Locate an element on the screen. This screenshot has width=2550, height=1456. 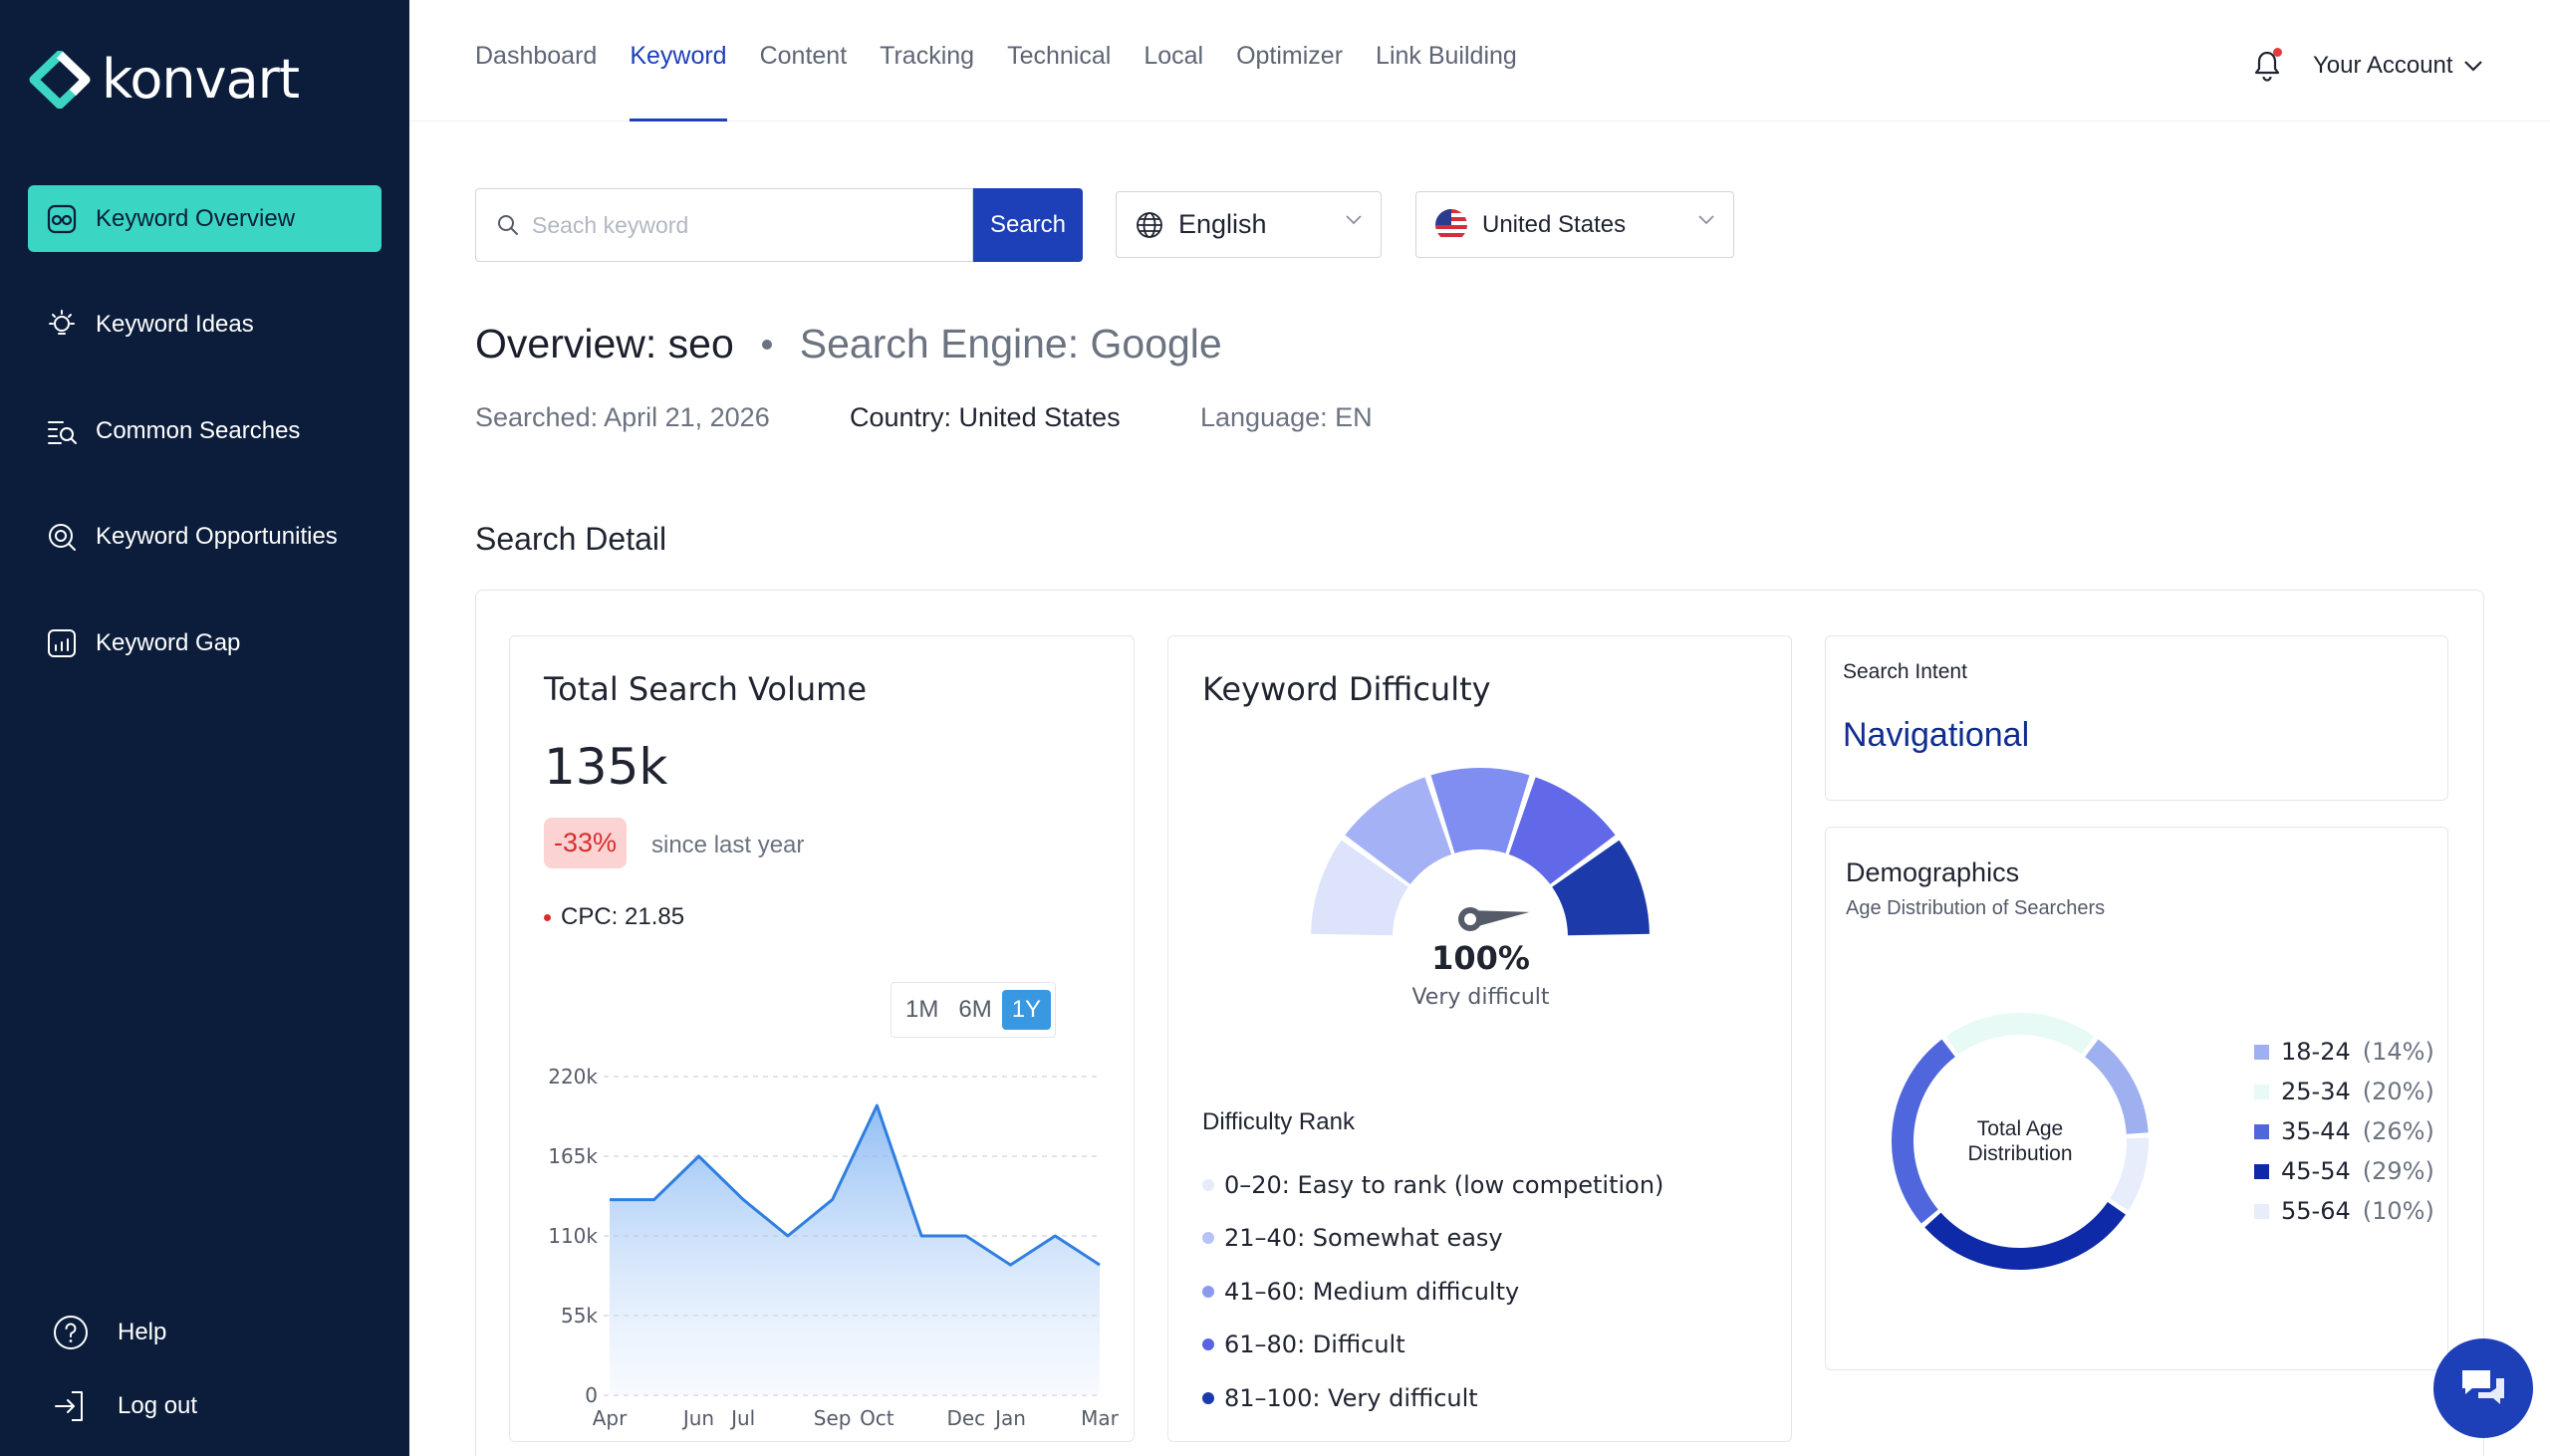
search-input is located at coordinates (741, 225).